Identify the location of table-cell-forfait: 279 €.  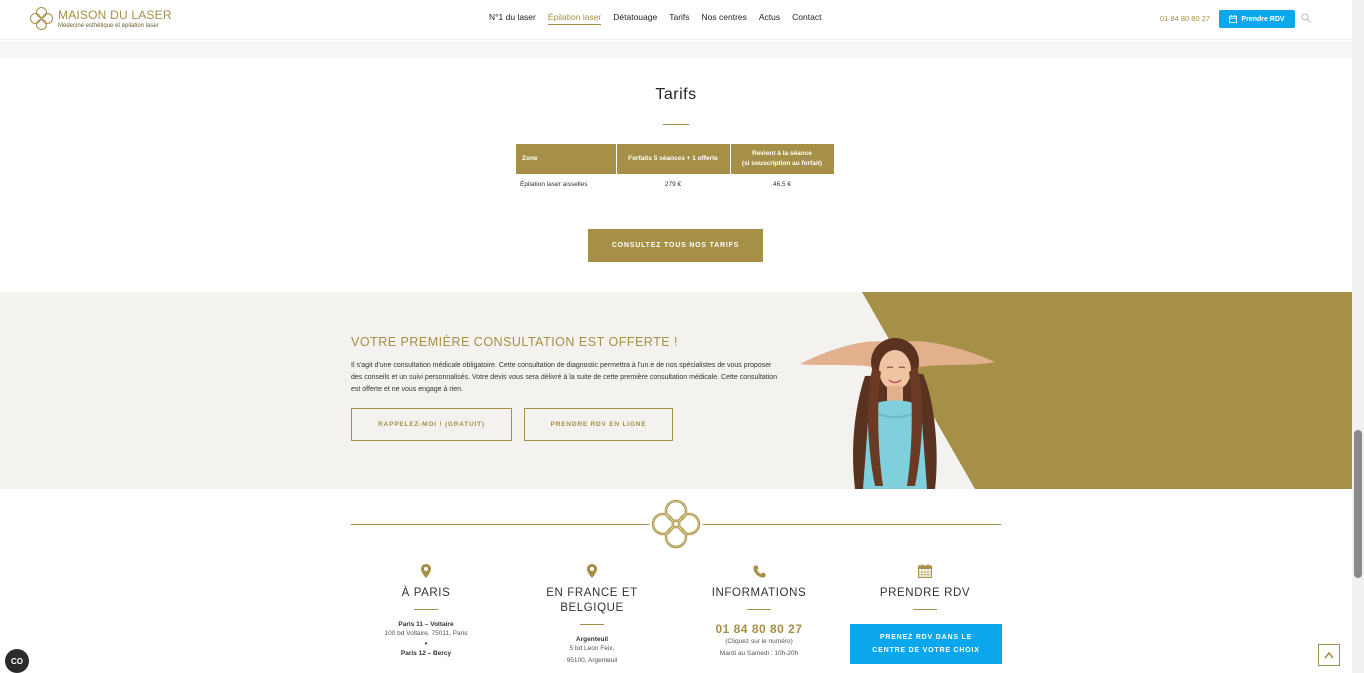
(673, 184).